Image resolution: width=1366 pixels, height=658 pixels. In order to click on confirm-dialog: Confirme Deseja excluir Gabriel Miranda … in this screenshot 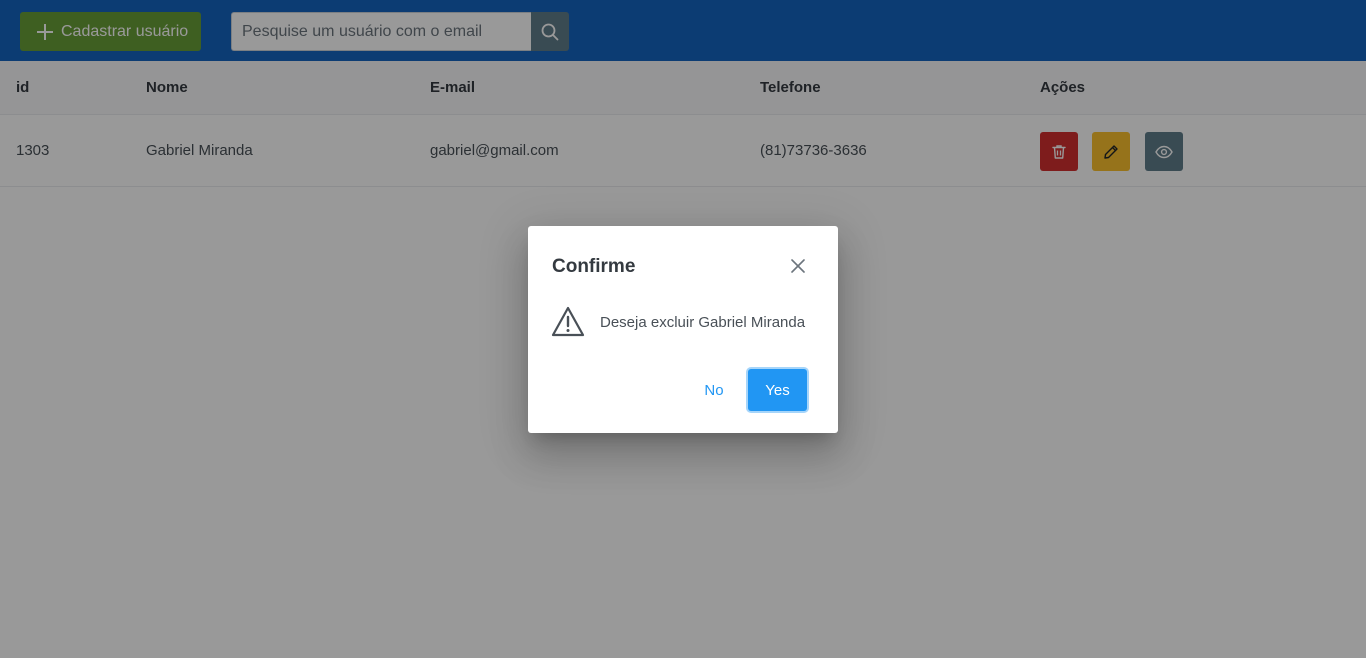, I will do `click(683, 329)`.